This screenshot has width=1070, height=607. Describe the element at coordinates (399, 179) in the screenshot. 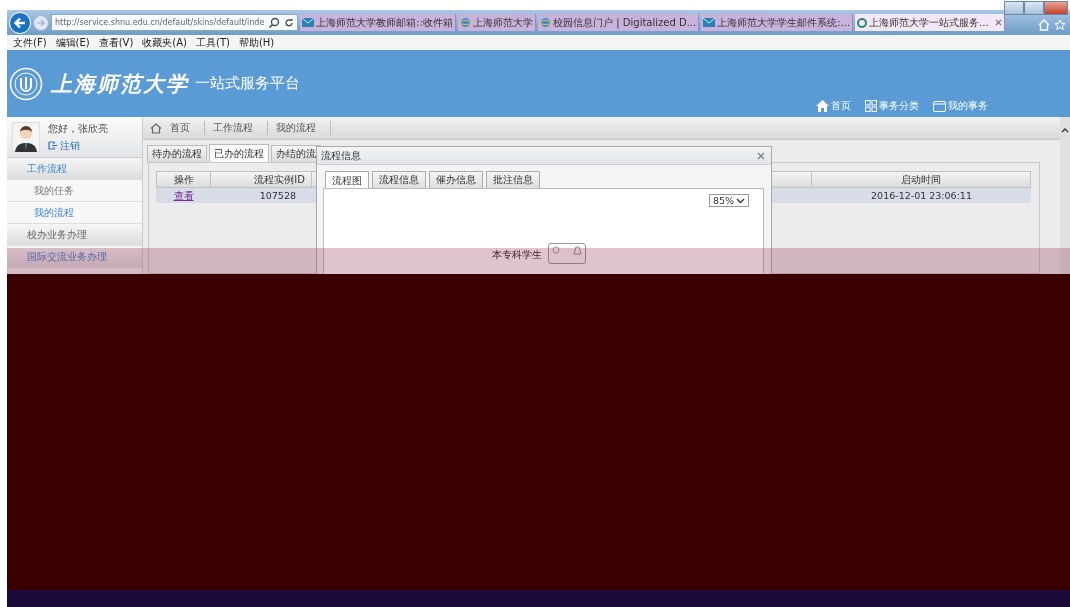

I see `dialog-tab: 流程信息` at that location.